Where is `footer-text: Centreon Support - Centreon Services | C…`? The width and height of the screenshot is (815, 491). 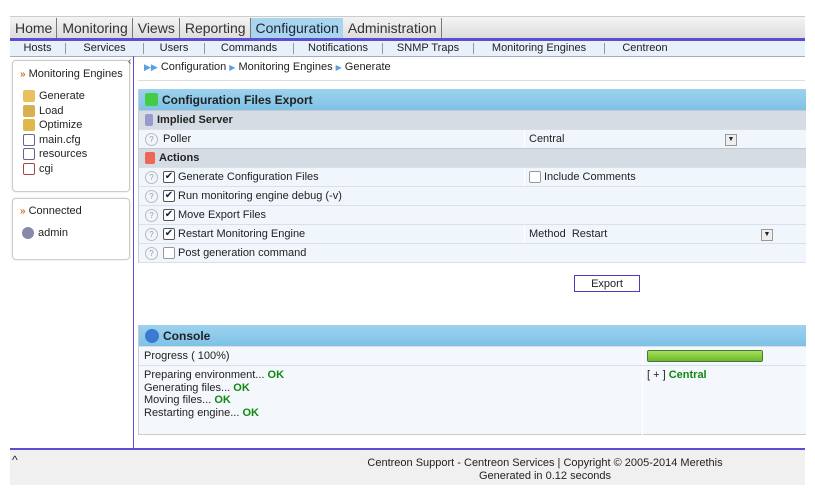 footer-text: Centreon Support - Centreon Services | C… is located at coordinates (545, 469).